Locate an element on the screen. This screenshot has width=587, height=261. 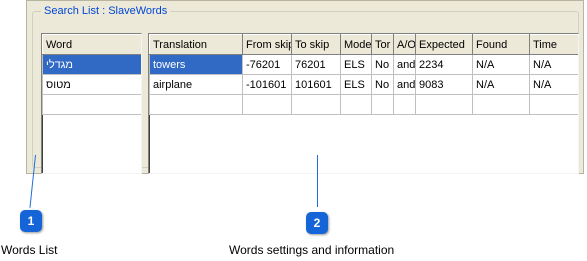
callout-caption-1: Words List is located at coordinates (29, 250).